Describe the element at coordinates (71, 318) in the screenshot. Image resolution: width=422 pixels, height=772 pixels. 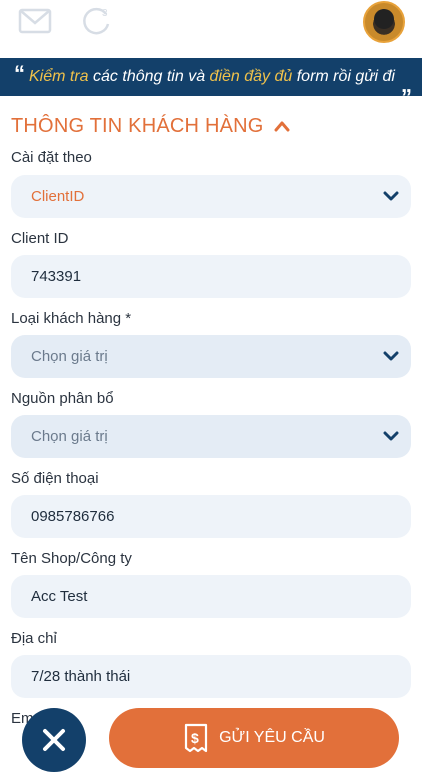
I see `customer-type-label: Loại khách hàng *` at that location.